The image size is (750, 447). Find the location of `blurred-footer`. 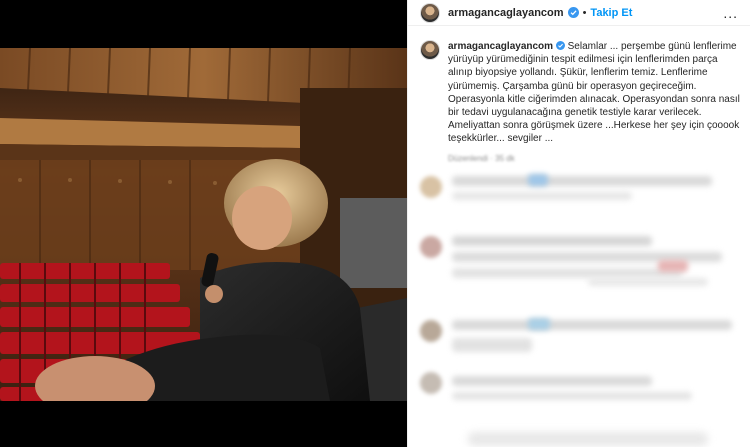

blurred-footer is located at coordinates (588, 439).